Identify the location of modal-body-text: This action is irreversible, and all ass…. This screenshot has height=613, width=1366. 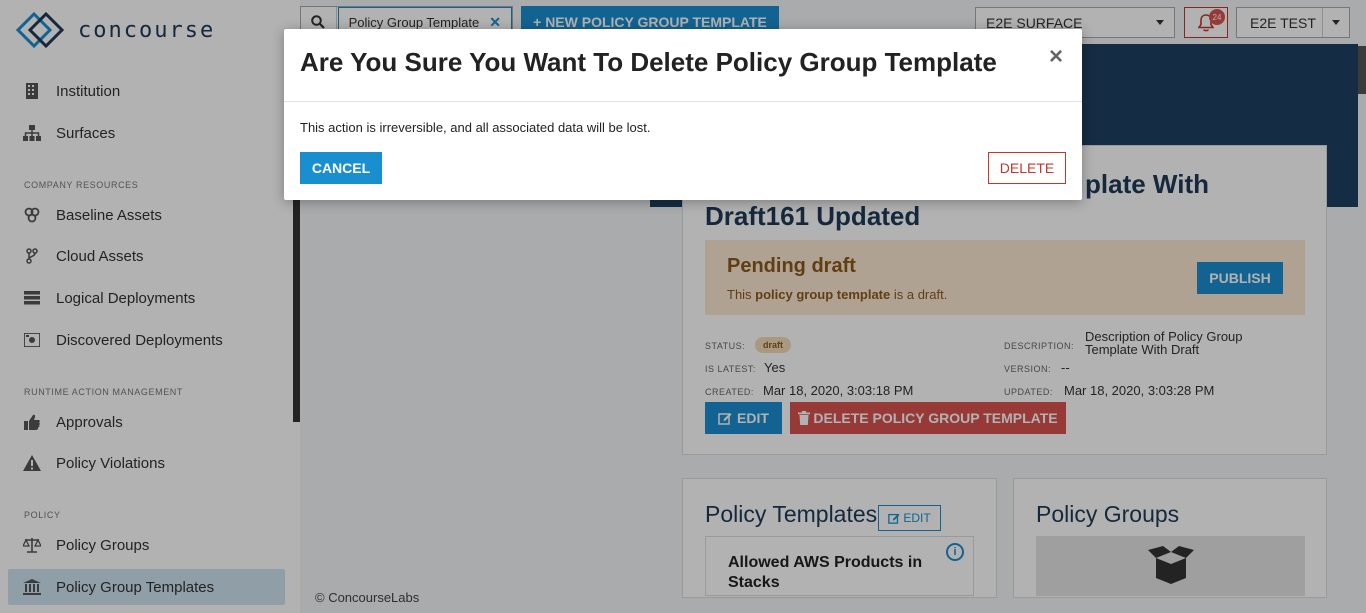
(475, 127).